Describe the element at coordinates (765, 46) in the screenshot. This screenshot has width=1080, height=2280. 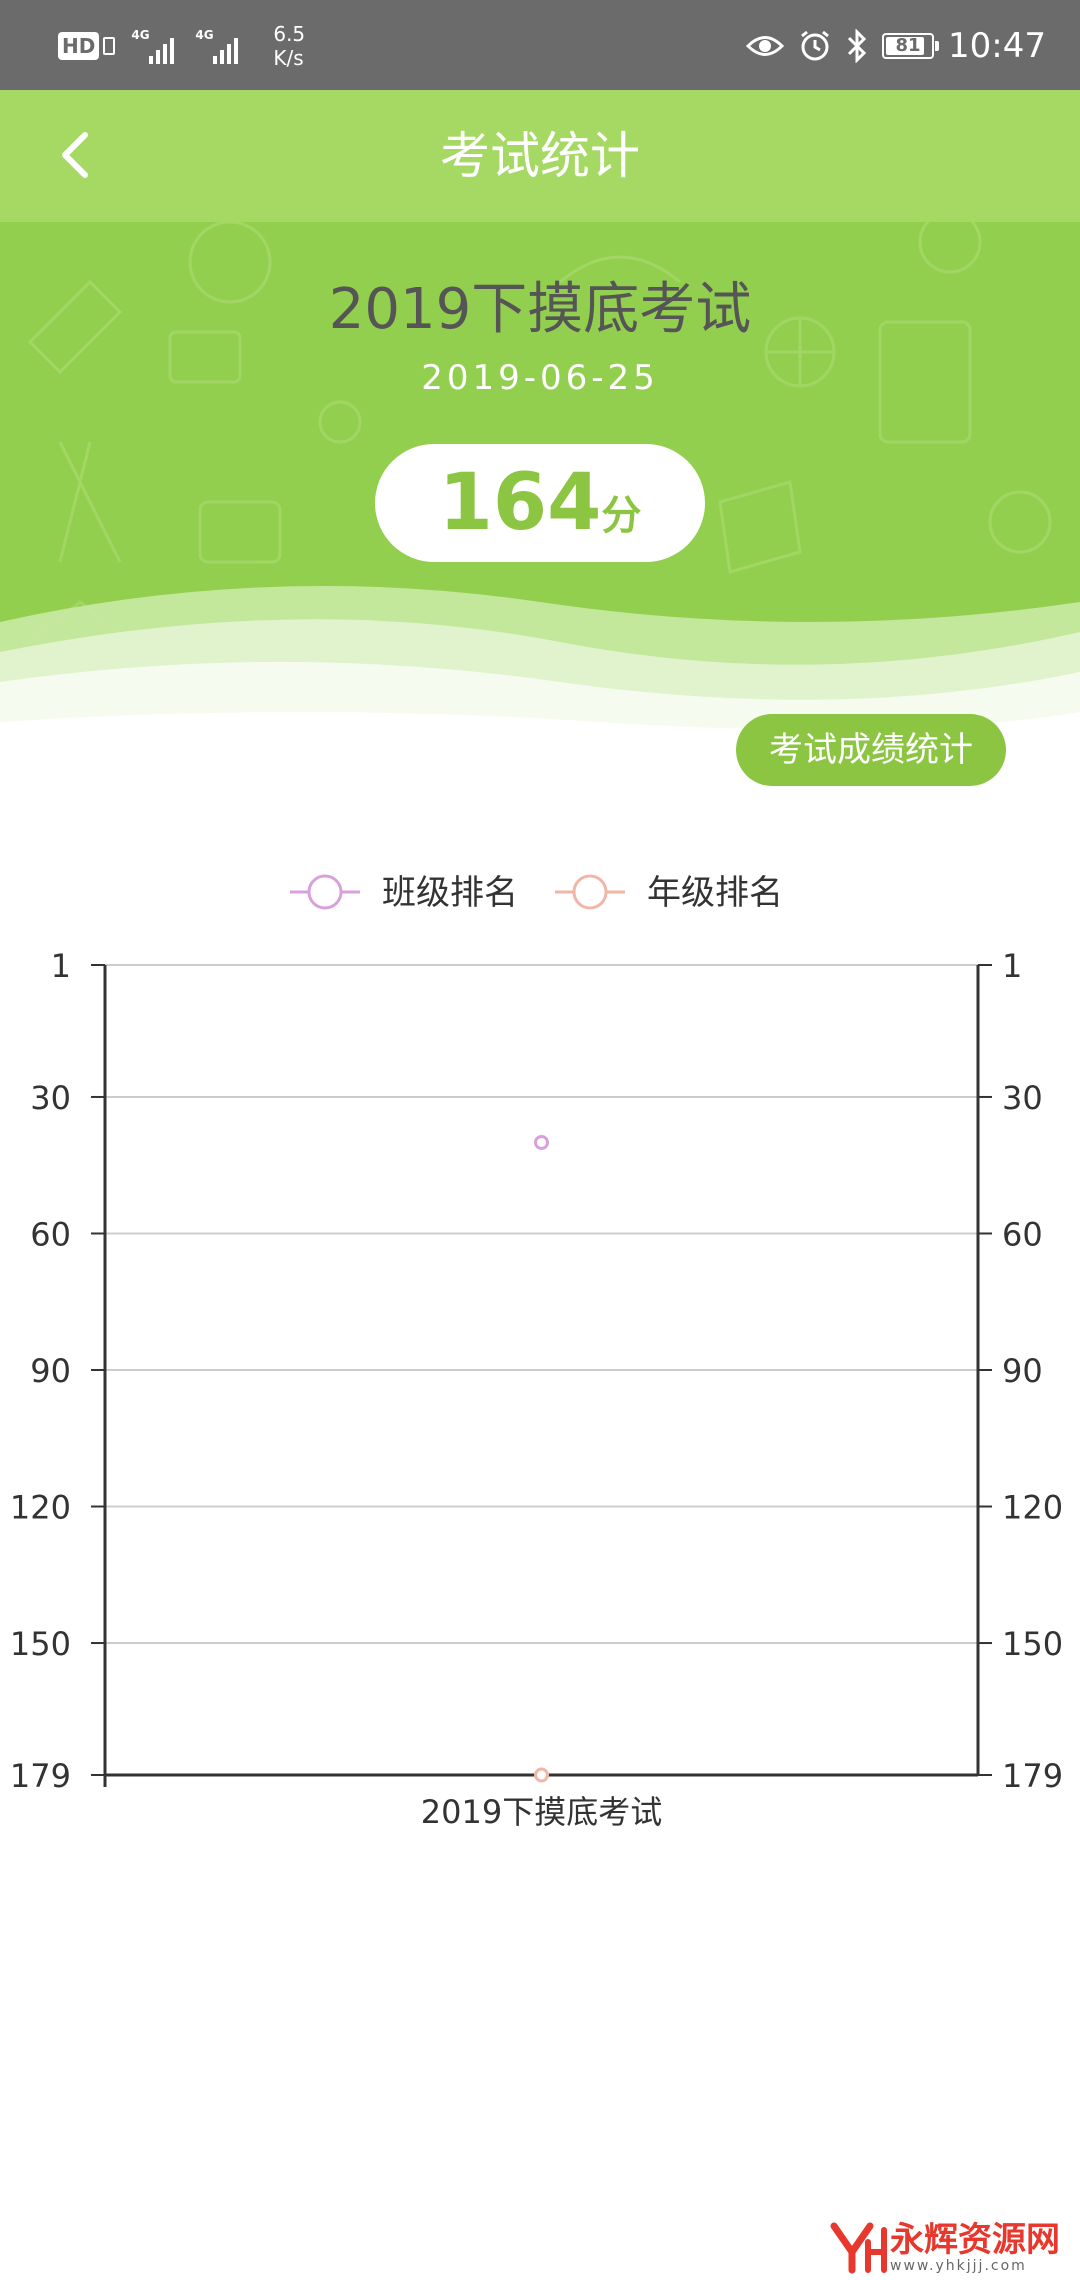
I see `eye-icon` at that location.